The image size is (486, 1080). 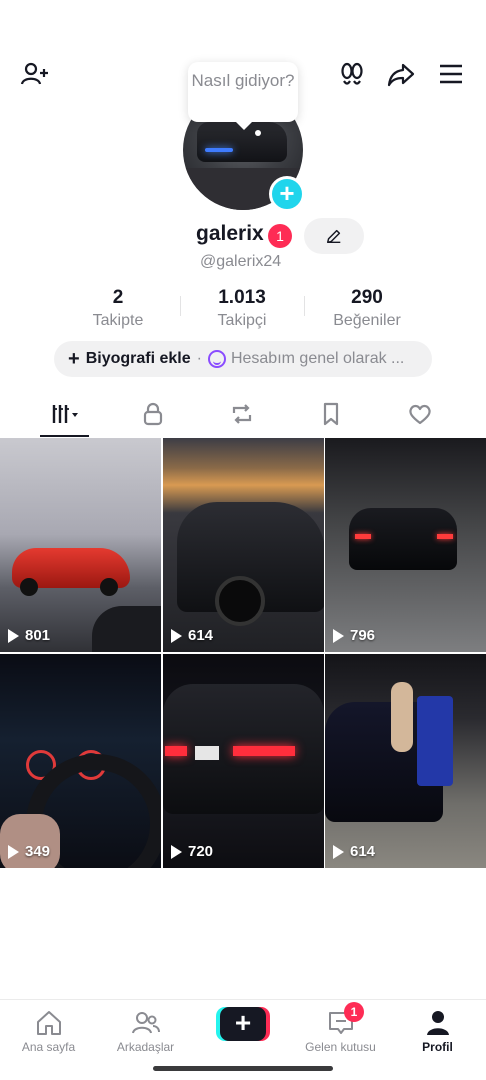 I want to click on tab-private, so click(x=153, y=414).